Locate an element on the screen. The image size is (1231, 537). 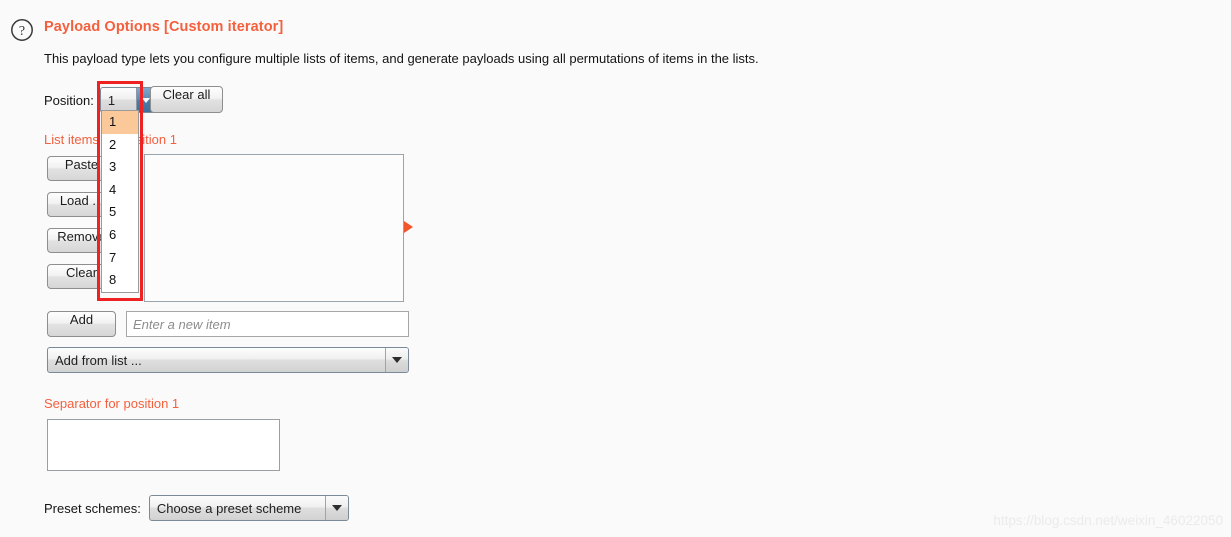
position-option: 6 is located at coordinates (120, 235).